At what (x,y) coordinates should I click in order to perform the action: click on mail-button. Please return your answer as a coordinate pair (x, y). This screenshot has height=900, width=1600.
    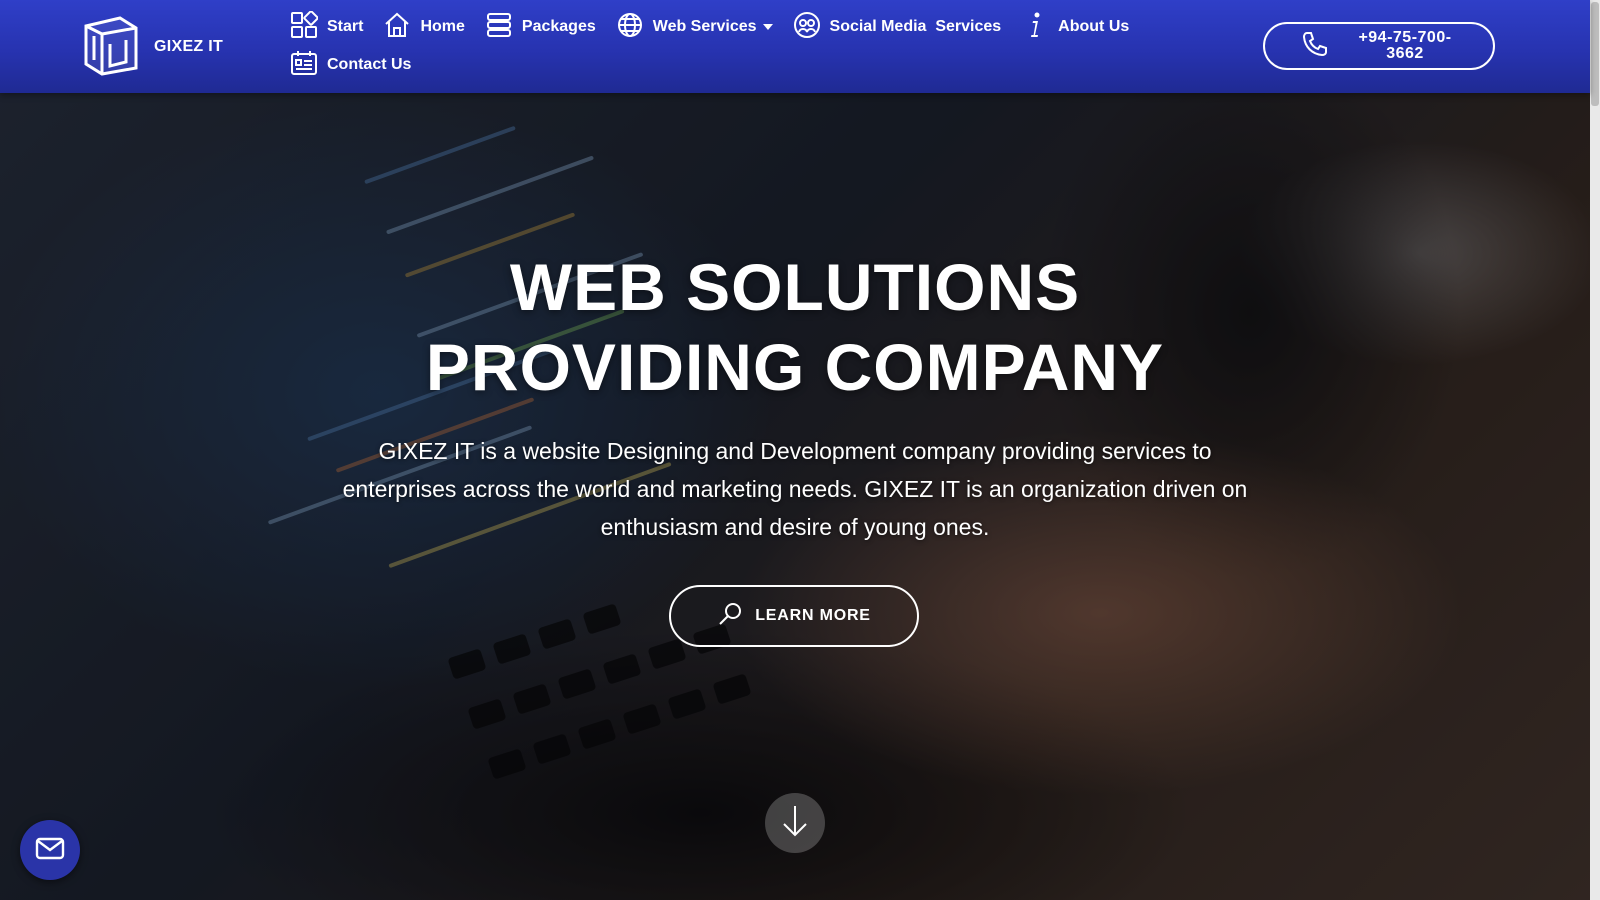
    Looking at the image, I should click on (50, 850).